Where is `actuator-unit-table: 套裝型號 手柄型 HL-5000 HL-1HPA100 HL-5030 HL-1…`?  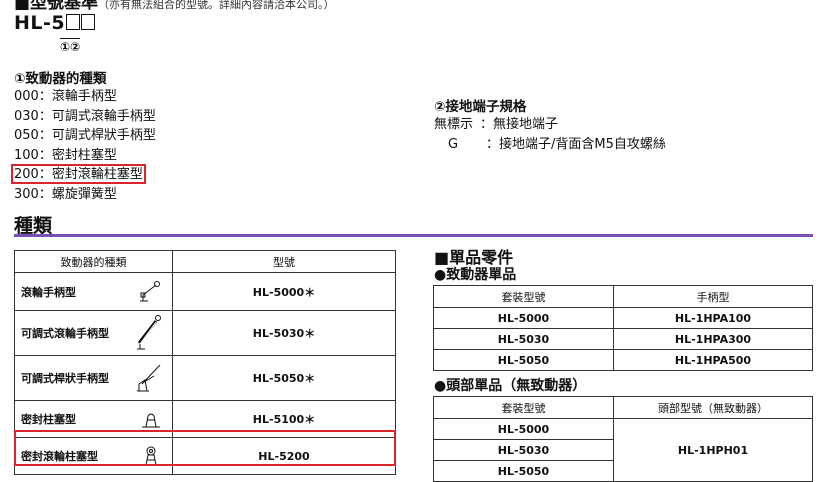 actuator-unit-table: 套裝型號 手柄型 HL-5000 HL-1HPA100 HL-5030 HL-1… is located at coordinates (623, 328).